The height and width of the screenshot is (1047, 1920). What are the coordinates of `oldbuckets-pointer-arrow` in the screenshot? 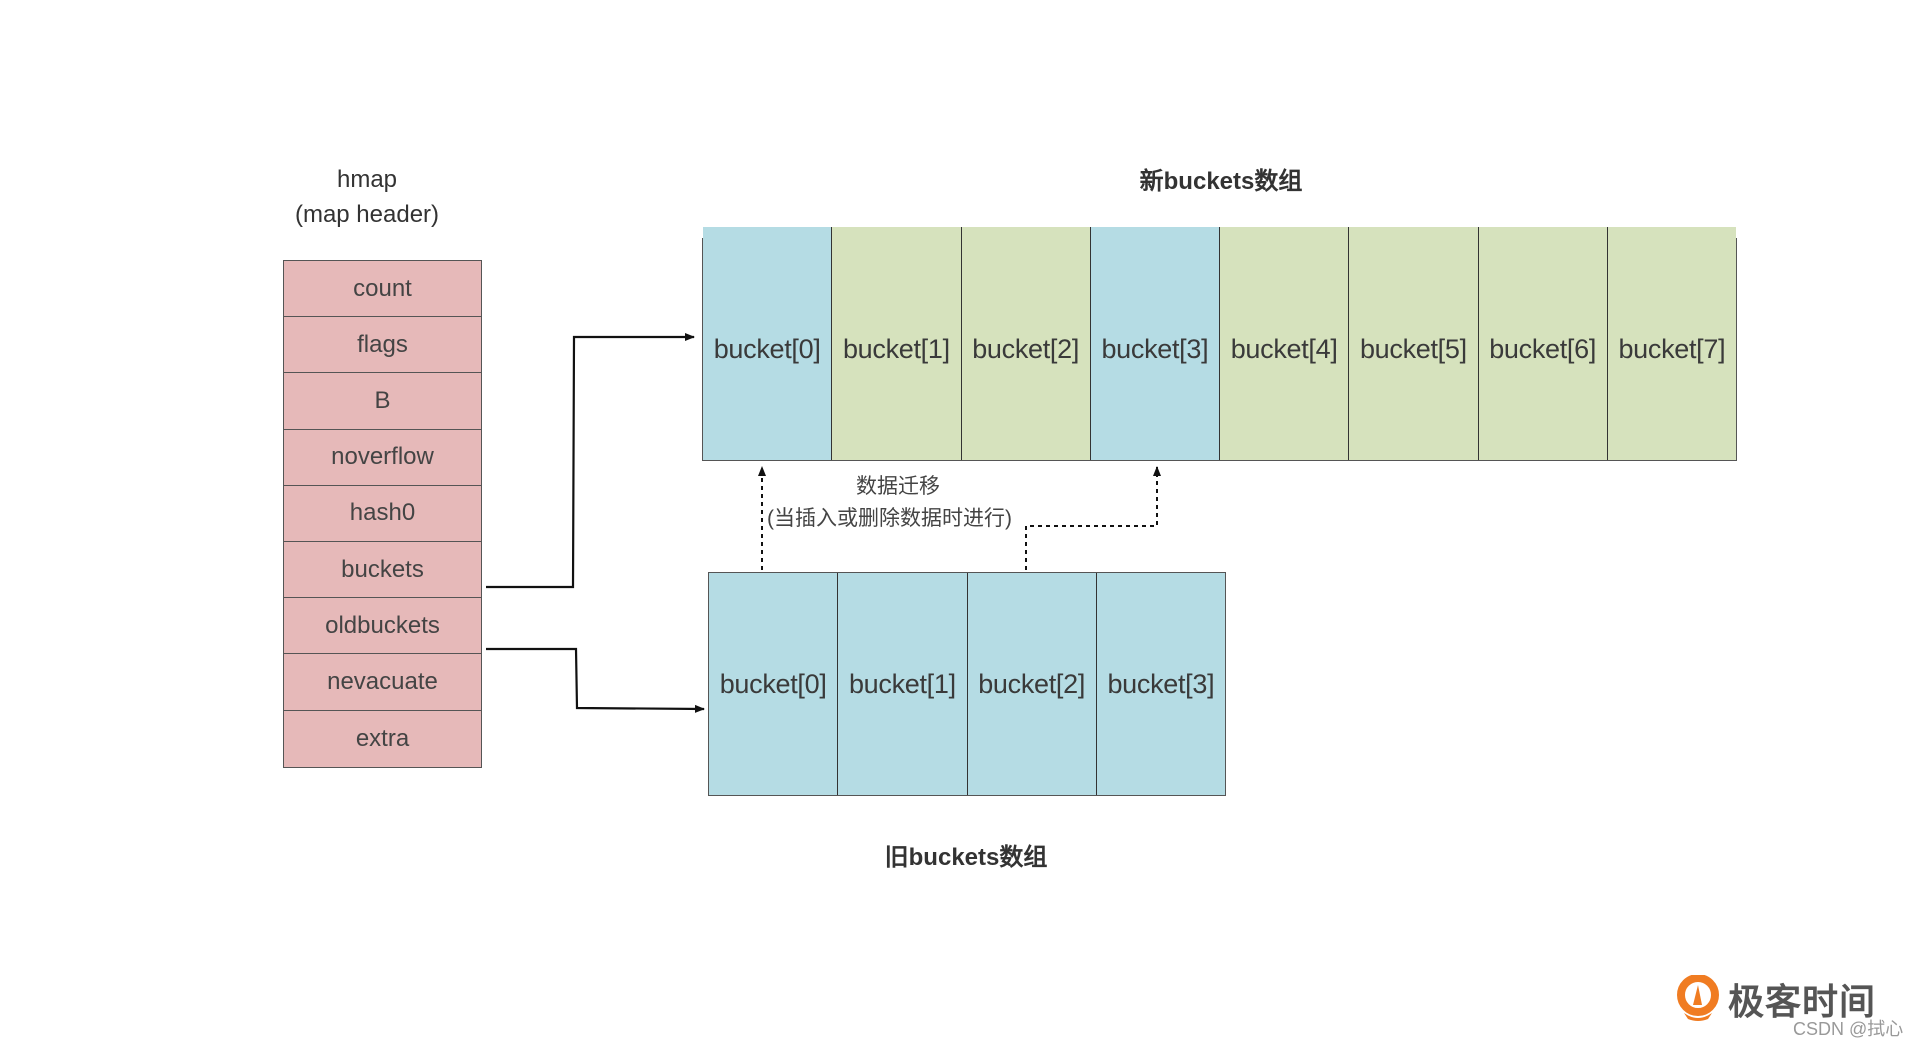 It's located at (595, 680).